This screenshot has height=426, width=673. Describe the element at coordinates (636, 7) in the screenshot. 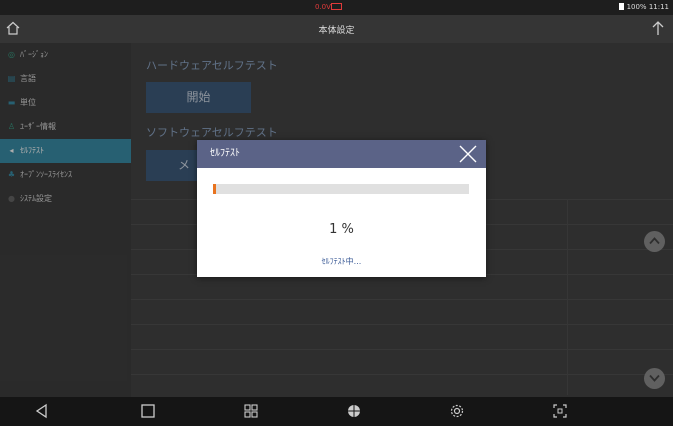

I see `battery-level: 100%` at that location.